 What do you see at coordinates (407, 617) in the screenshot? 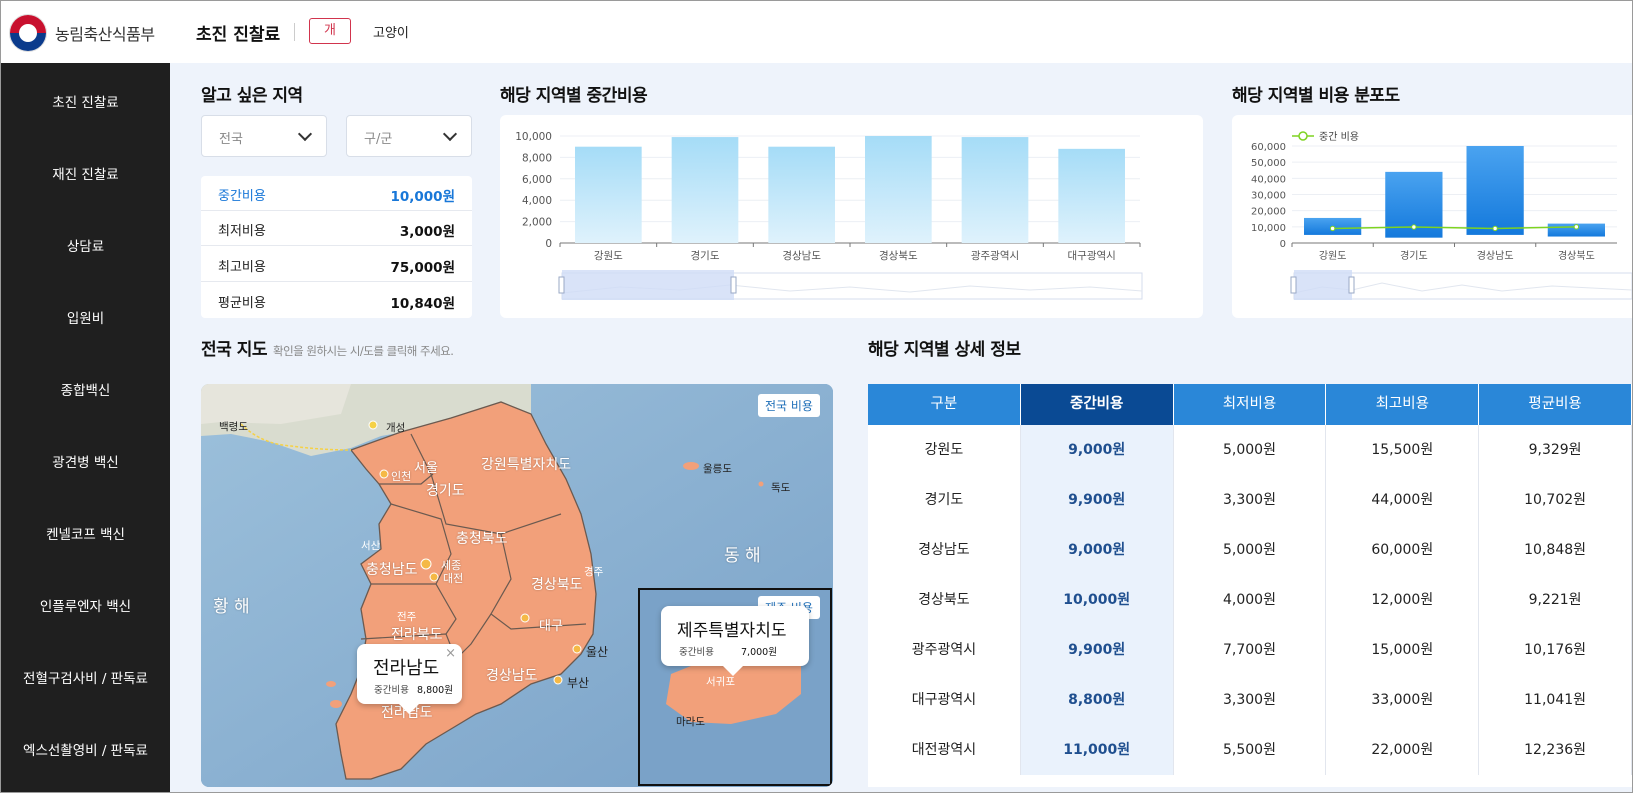
I see `place-jeonju: 전주` at bounding box center [407, 617].